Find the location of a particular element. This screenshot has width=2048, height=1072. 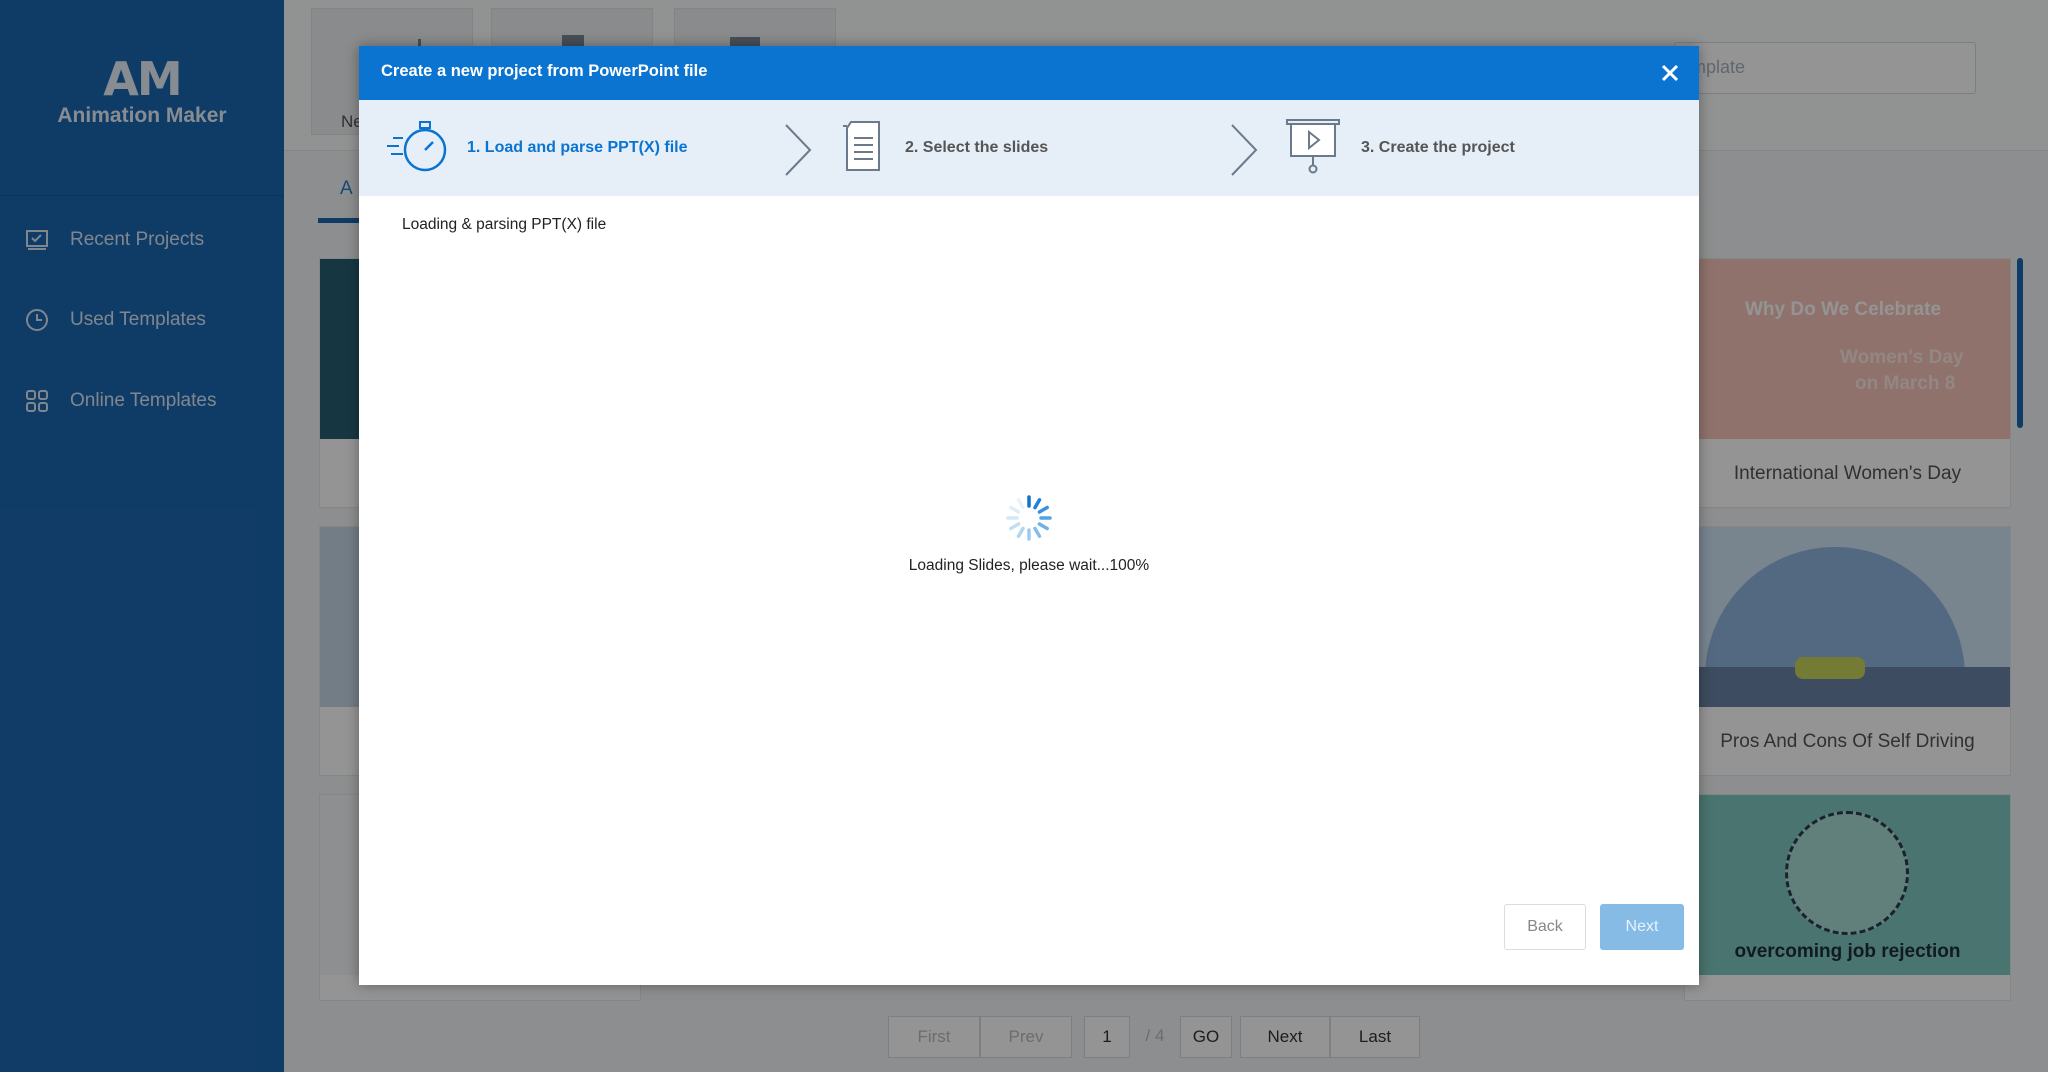

document-icon is located at coordinates (864, 148).